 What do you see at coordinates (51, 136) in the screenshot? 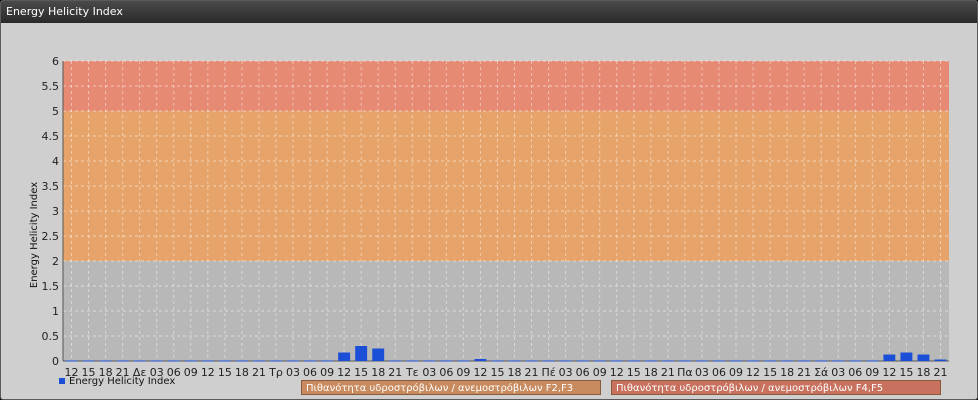
I see `y-tick-label: 4.5` at bounding box center [51, 136].